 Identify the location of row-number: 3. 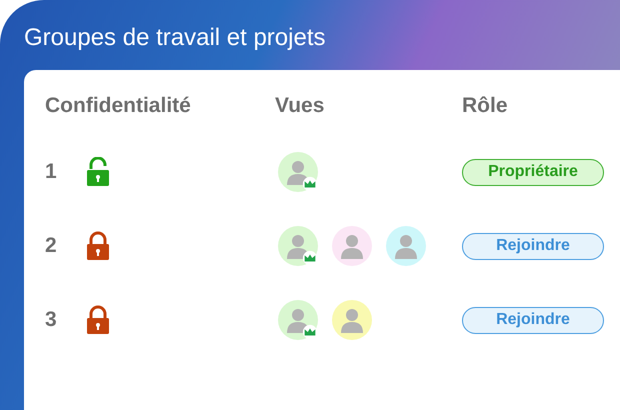
(51, 320).